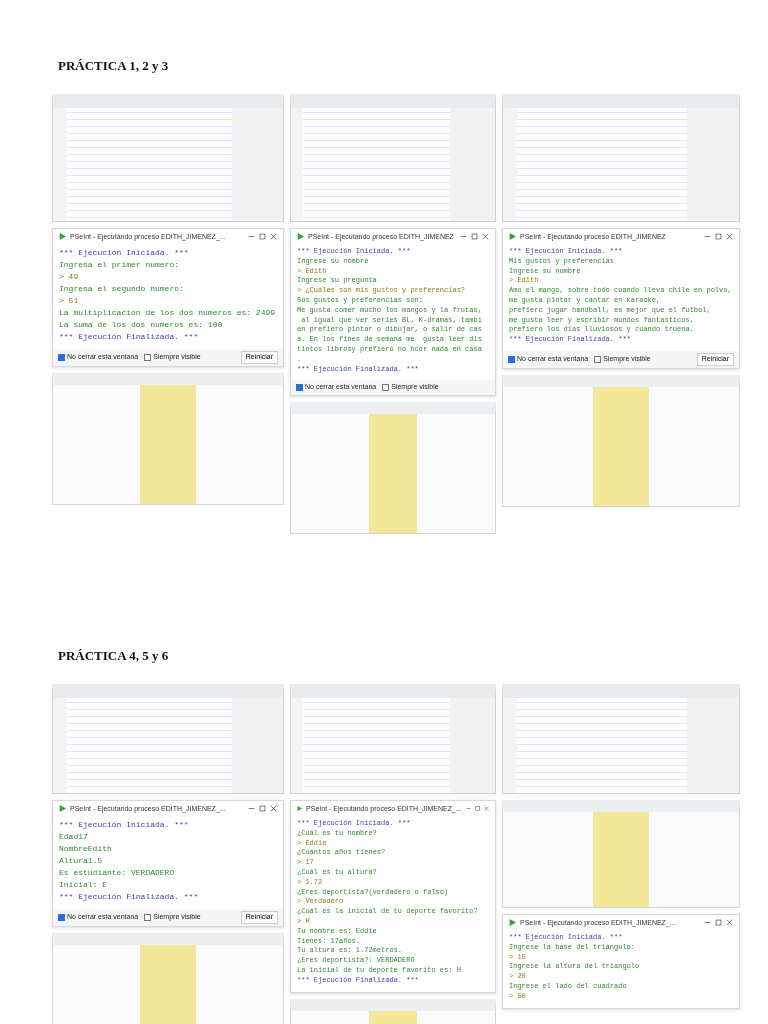 This screenshot has height=1024, width=768. What do you see at coordinates (83, 885) in the screenshot?
I see `console-line: Inicial: E` at bounding box center [83, 885].